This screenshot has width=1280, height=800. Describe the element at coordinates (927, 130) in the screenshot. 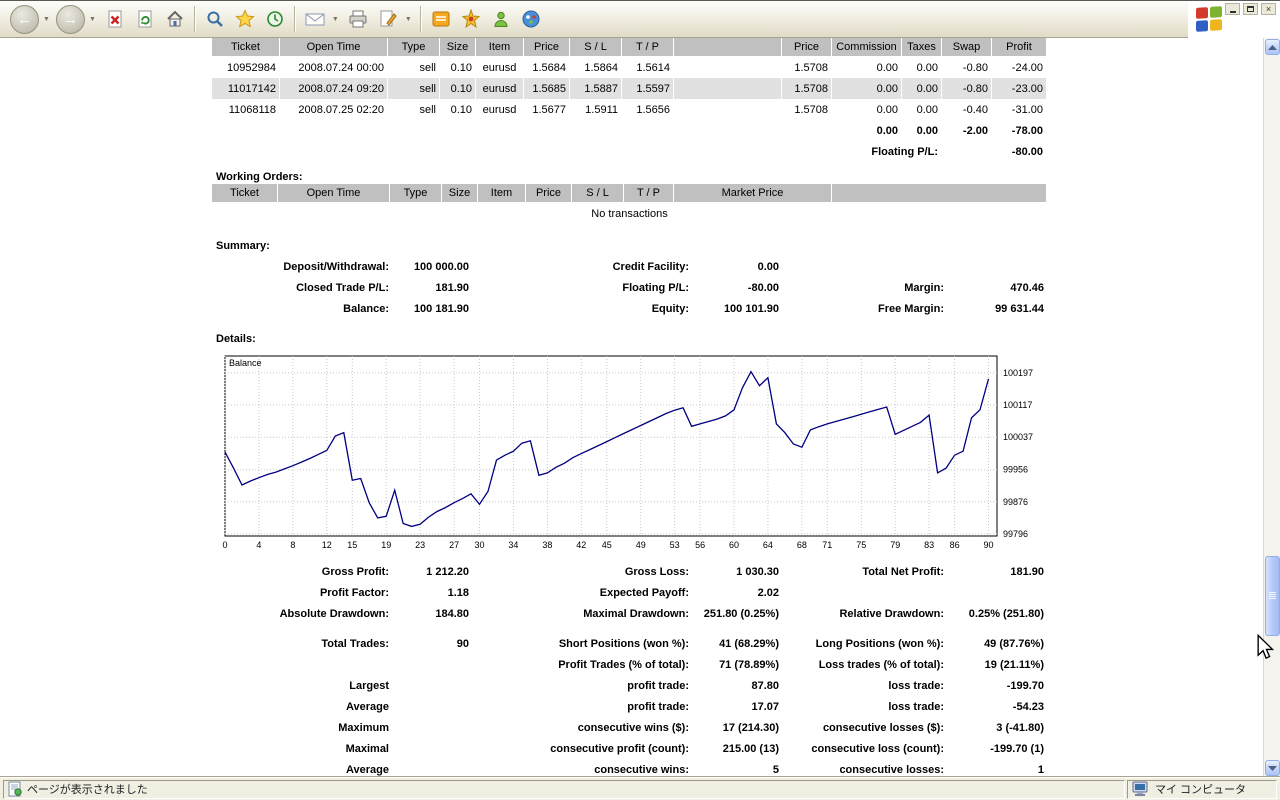

I see `total-cell: 0.00` at that location.